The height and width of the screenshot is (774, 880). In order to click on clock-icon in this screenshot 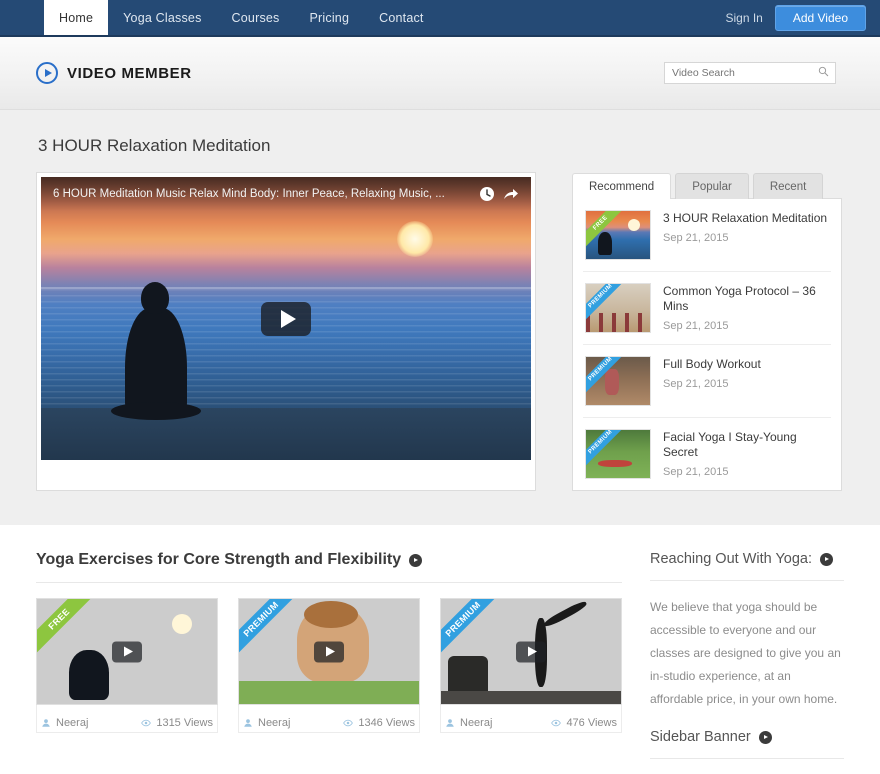, I will do `click(487, 194)`.